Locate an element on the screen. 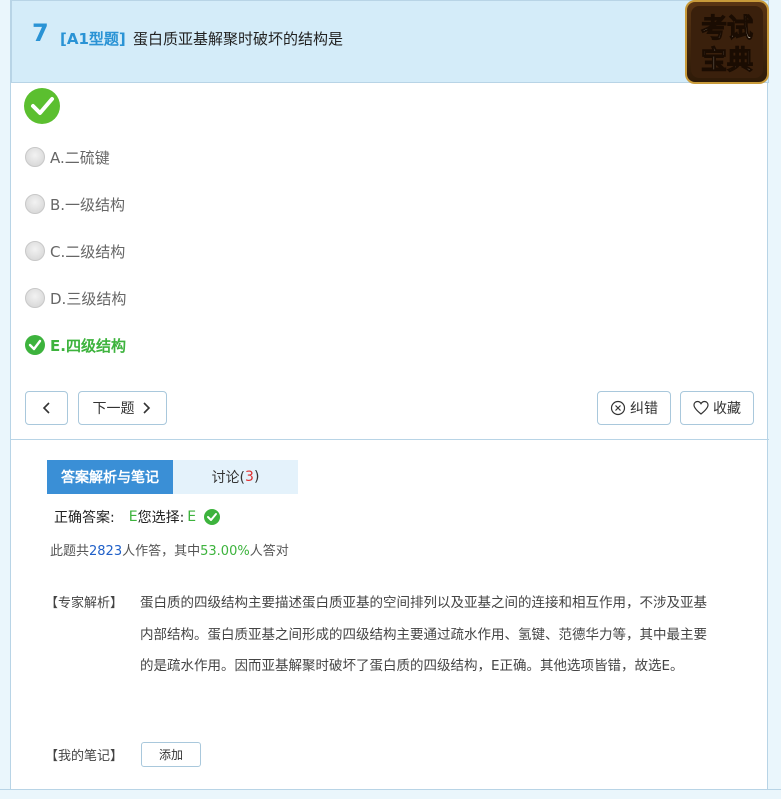  expert-analysis-label: 【专家解析】 is located at coordinates (84, 603).